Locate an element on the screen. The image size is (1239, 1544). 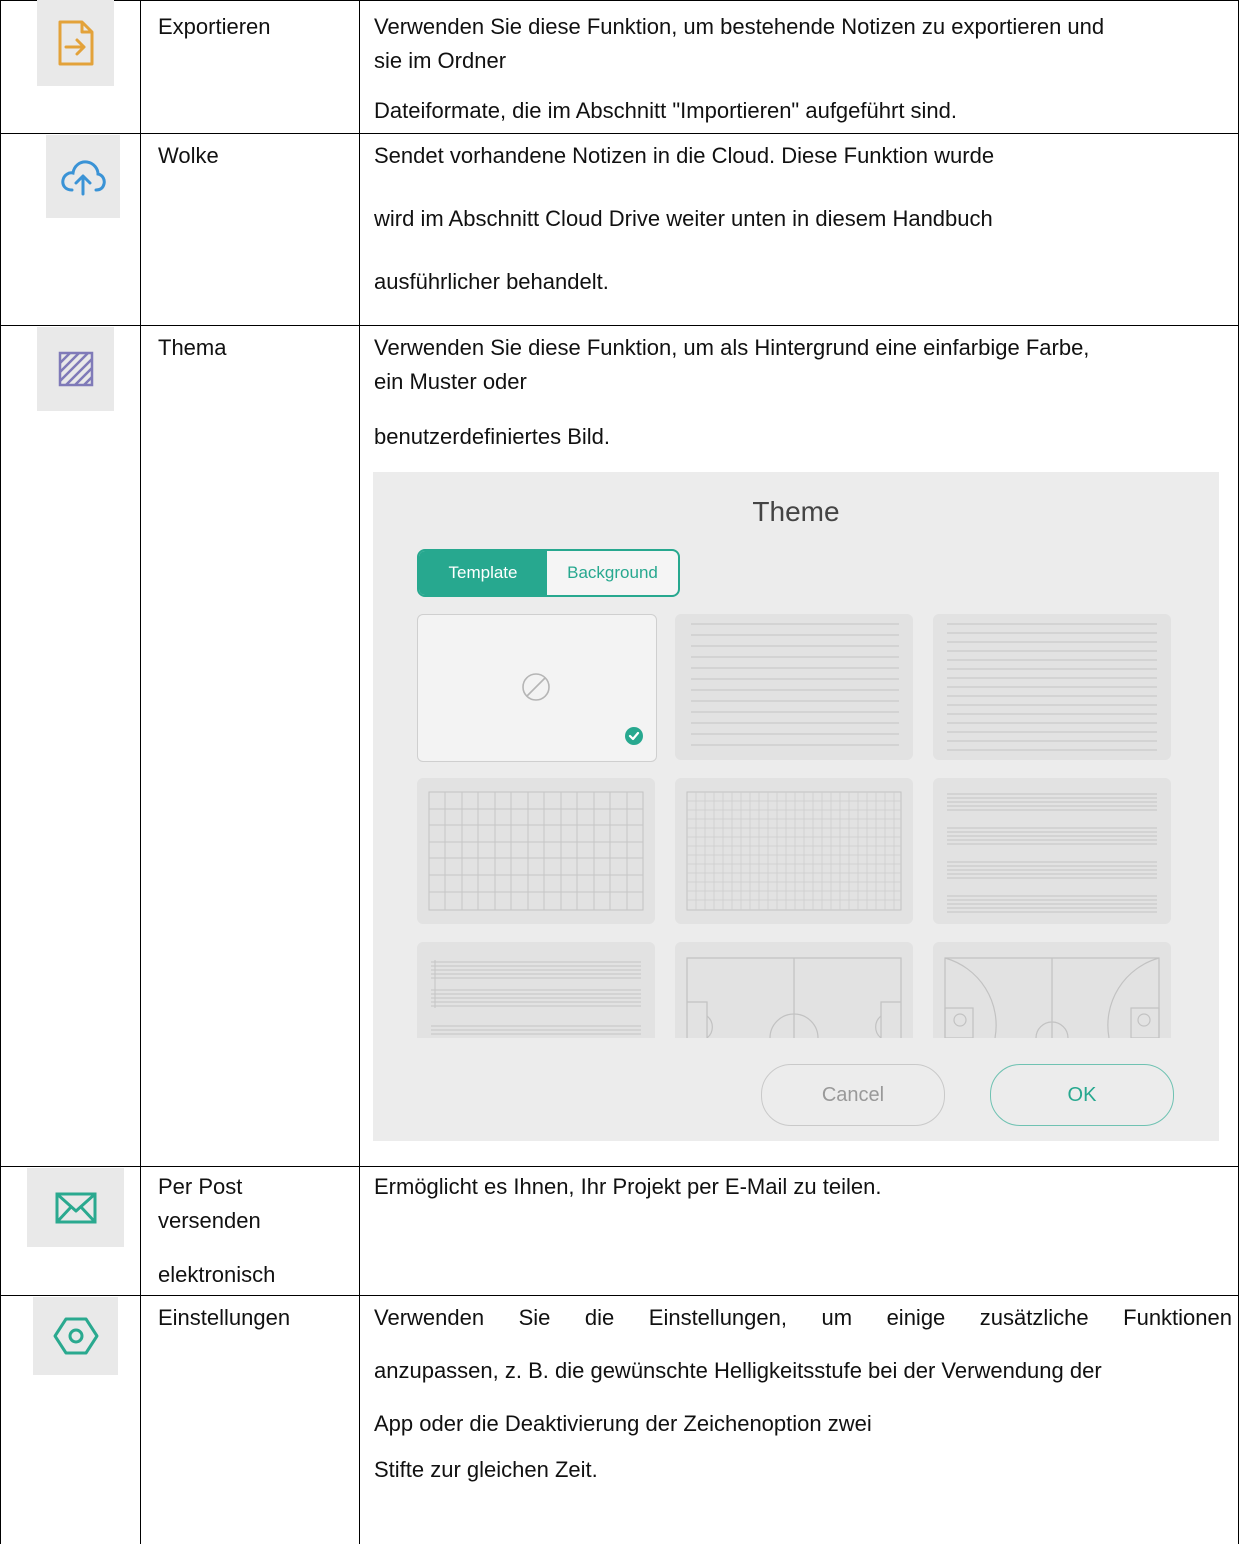
name-line: Thema is located at coordinates (192, 347).